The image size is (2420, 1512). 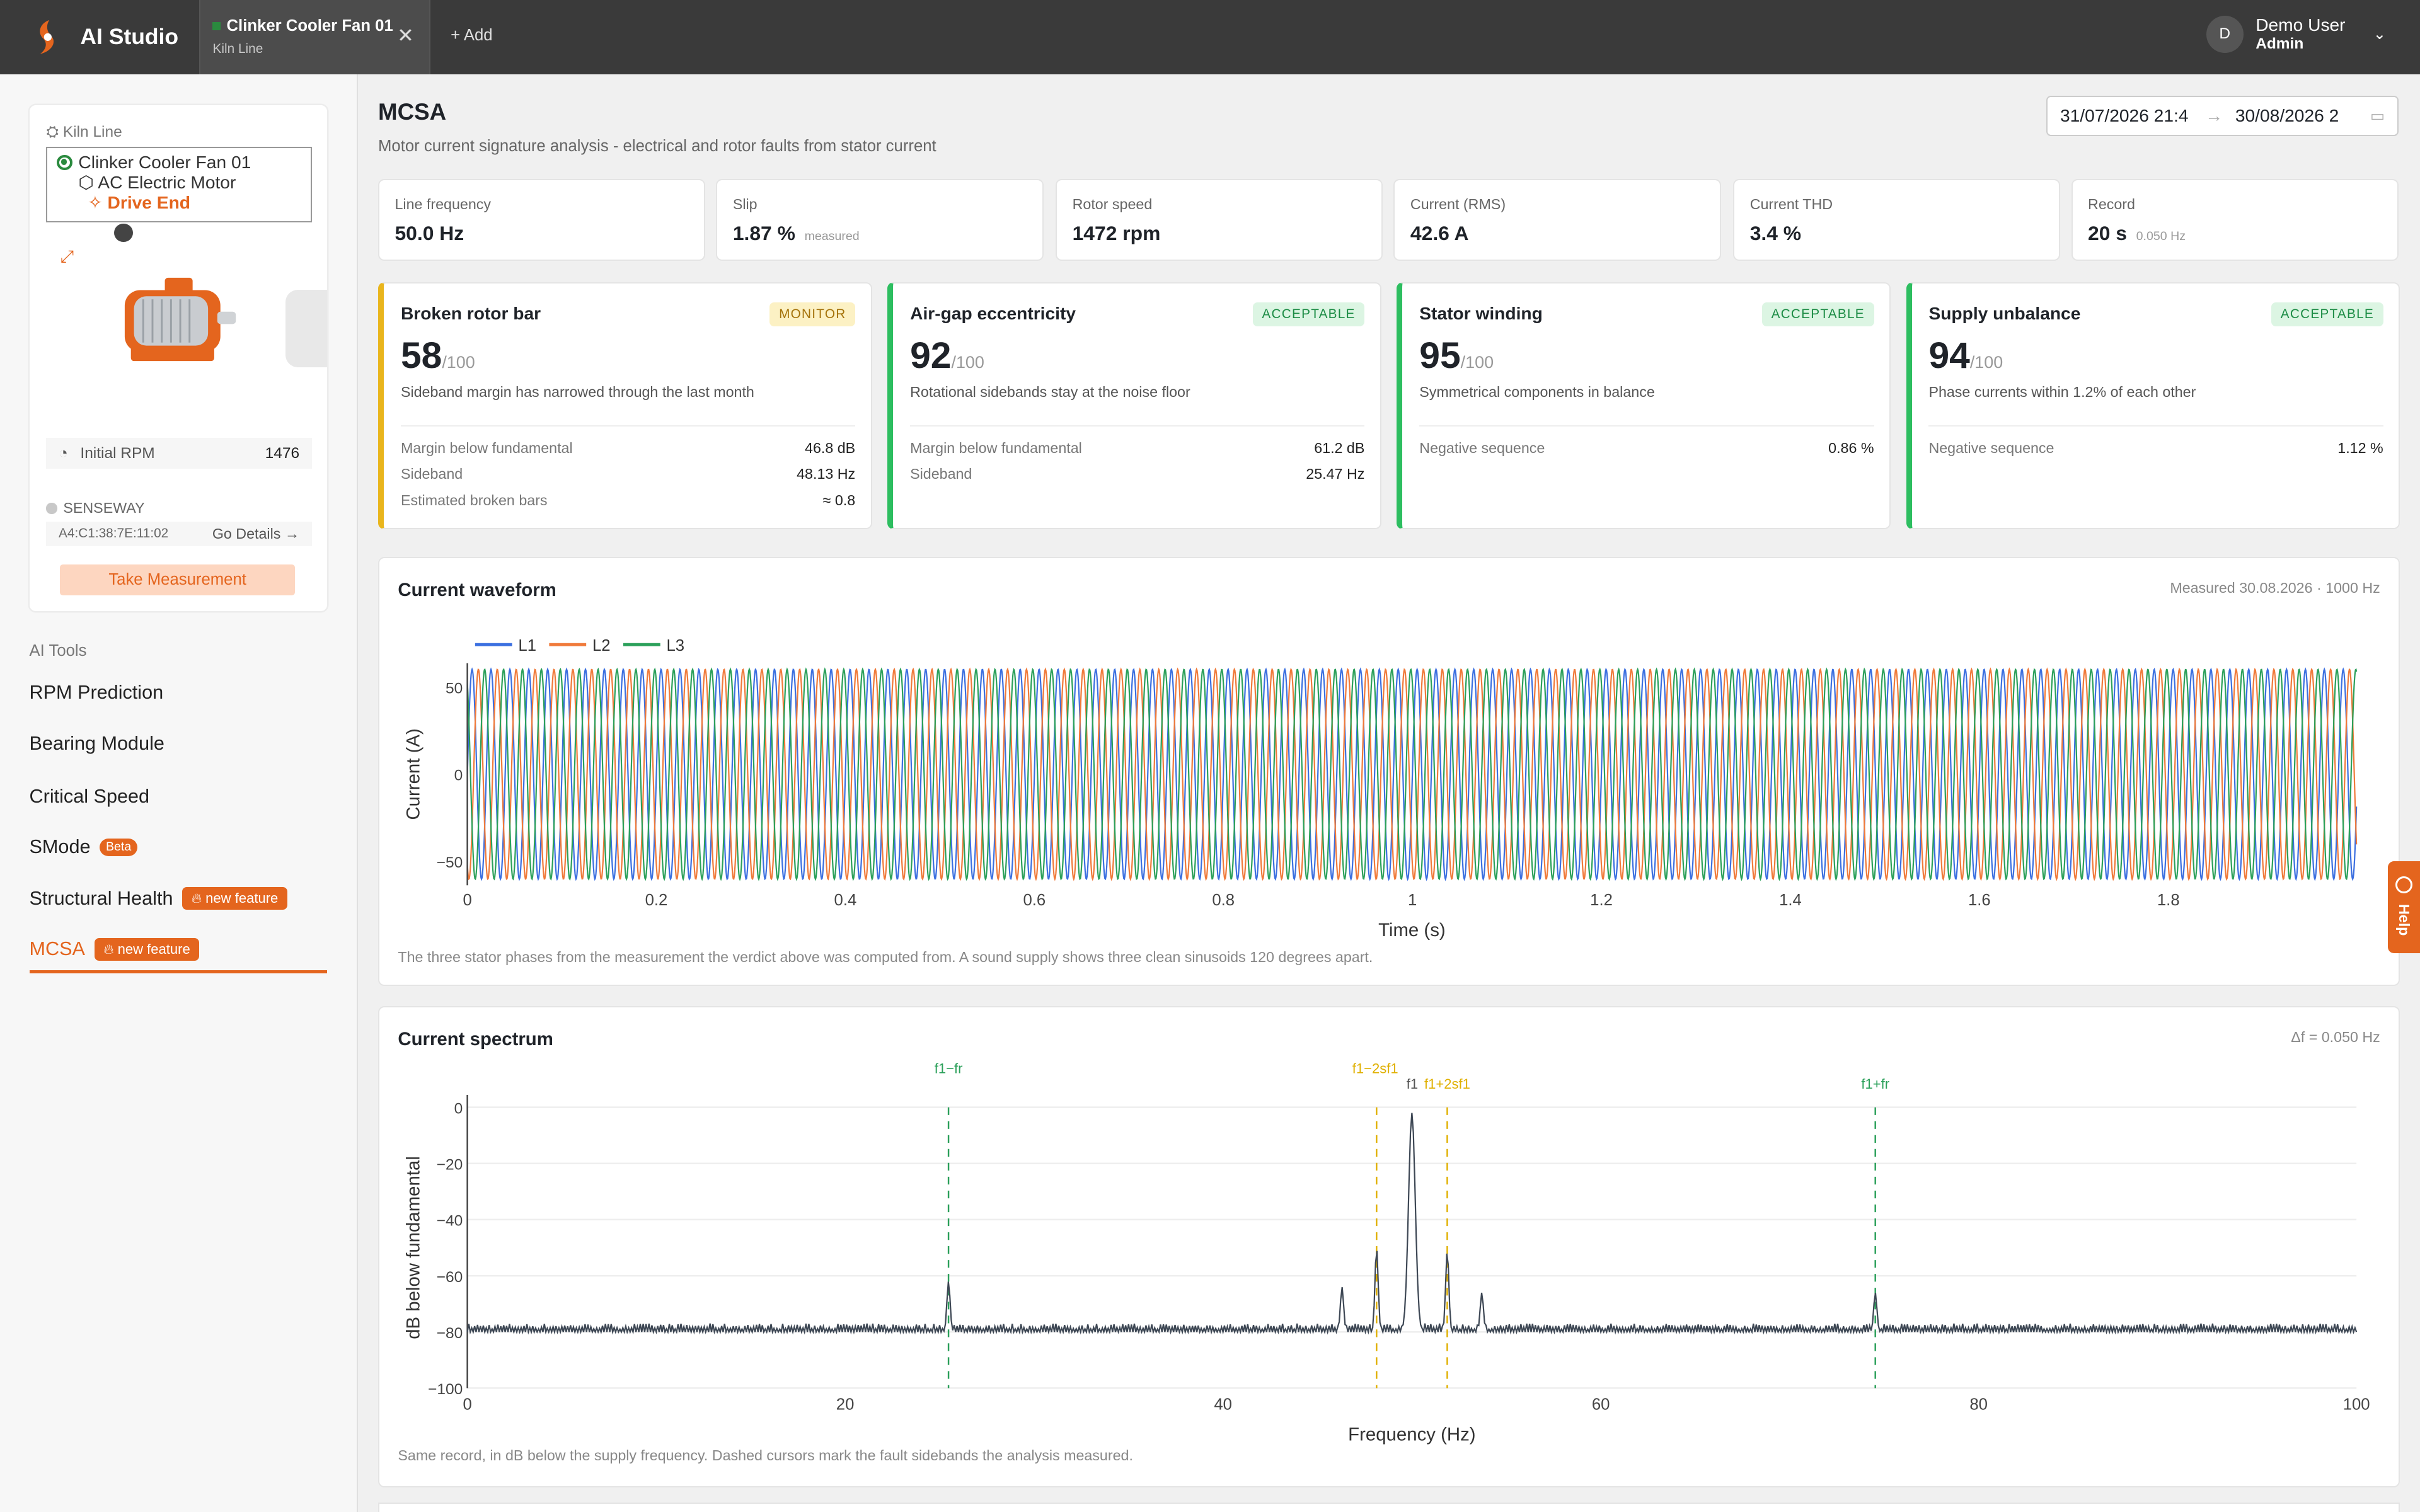 I want to click on sensor-name: SENSEWAY, so click(x=104, y=508).